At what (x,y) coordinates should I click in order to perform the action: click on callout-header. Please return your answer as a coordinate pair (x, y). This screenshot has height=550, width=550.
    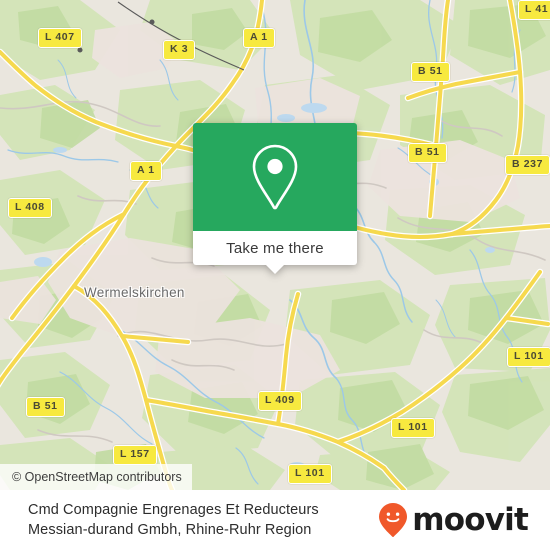
    Looking at the image, I should click on (275, 177).